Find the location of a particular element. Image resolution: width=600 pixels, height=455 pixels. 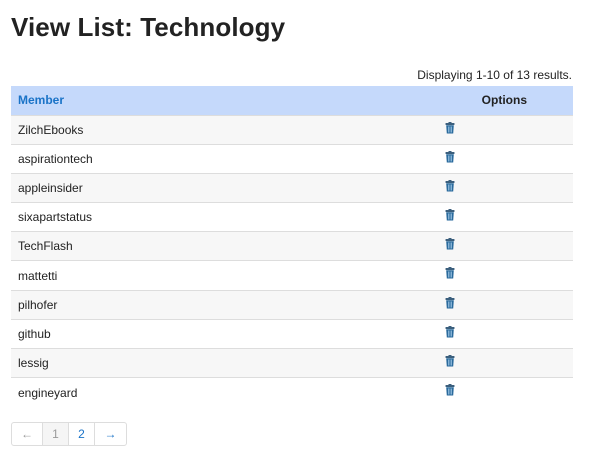

table-header-row: Member Options is located at coordinates (292, 100).